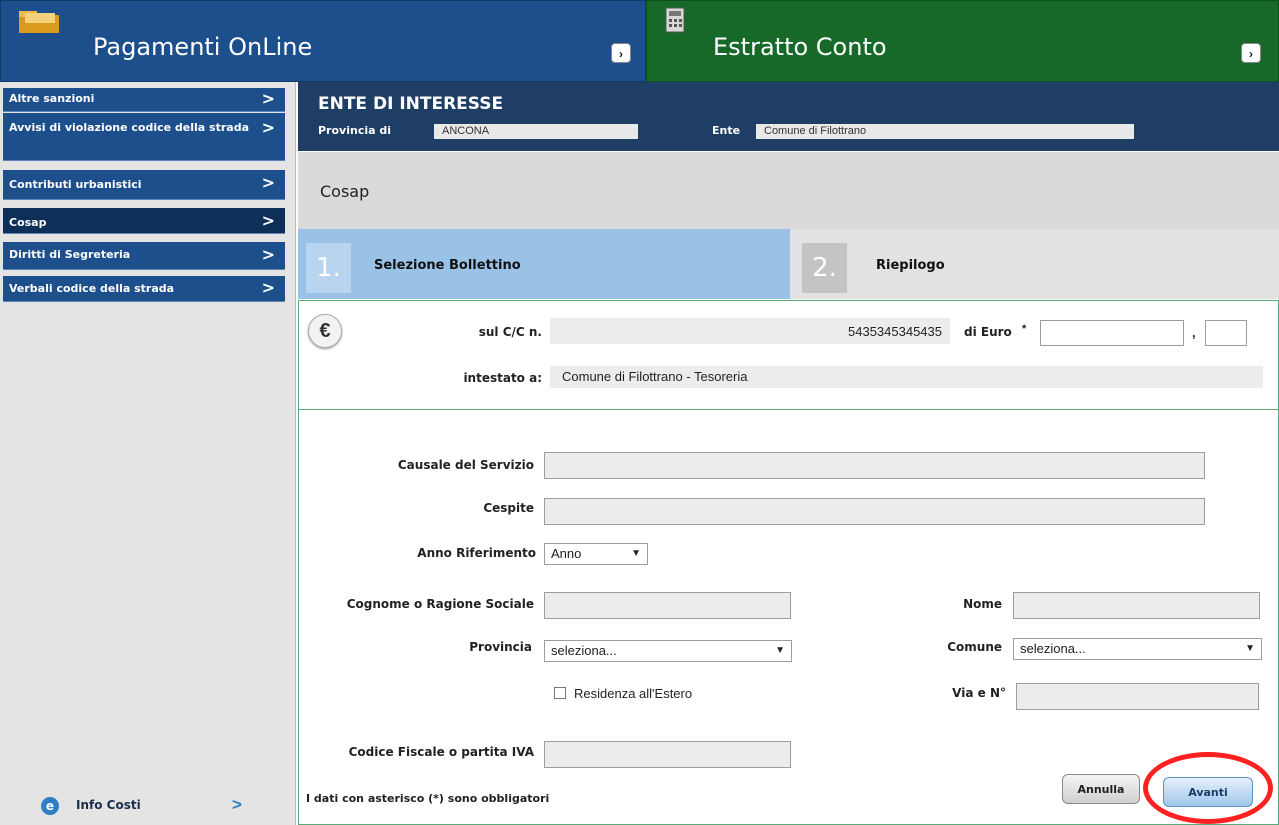  I want to click on calculator-icon, so click(675, 20).